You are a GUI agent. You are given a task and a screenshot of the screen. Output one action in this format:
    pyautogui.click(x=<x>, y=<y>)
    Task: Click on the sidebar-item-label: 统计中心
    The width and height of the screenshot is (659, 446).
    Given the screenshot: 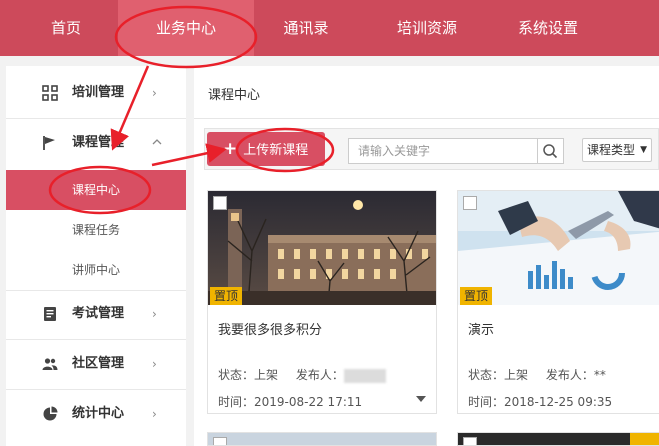 What is the action you would take?
    pyautogui.click(x=98, y=413)
    